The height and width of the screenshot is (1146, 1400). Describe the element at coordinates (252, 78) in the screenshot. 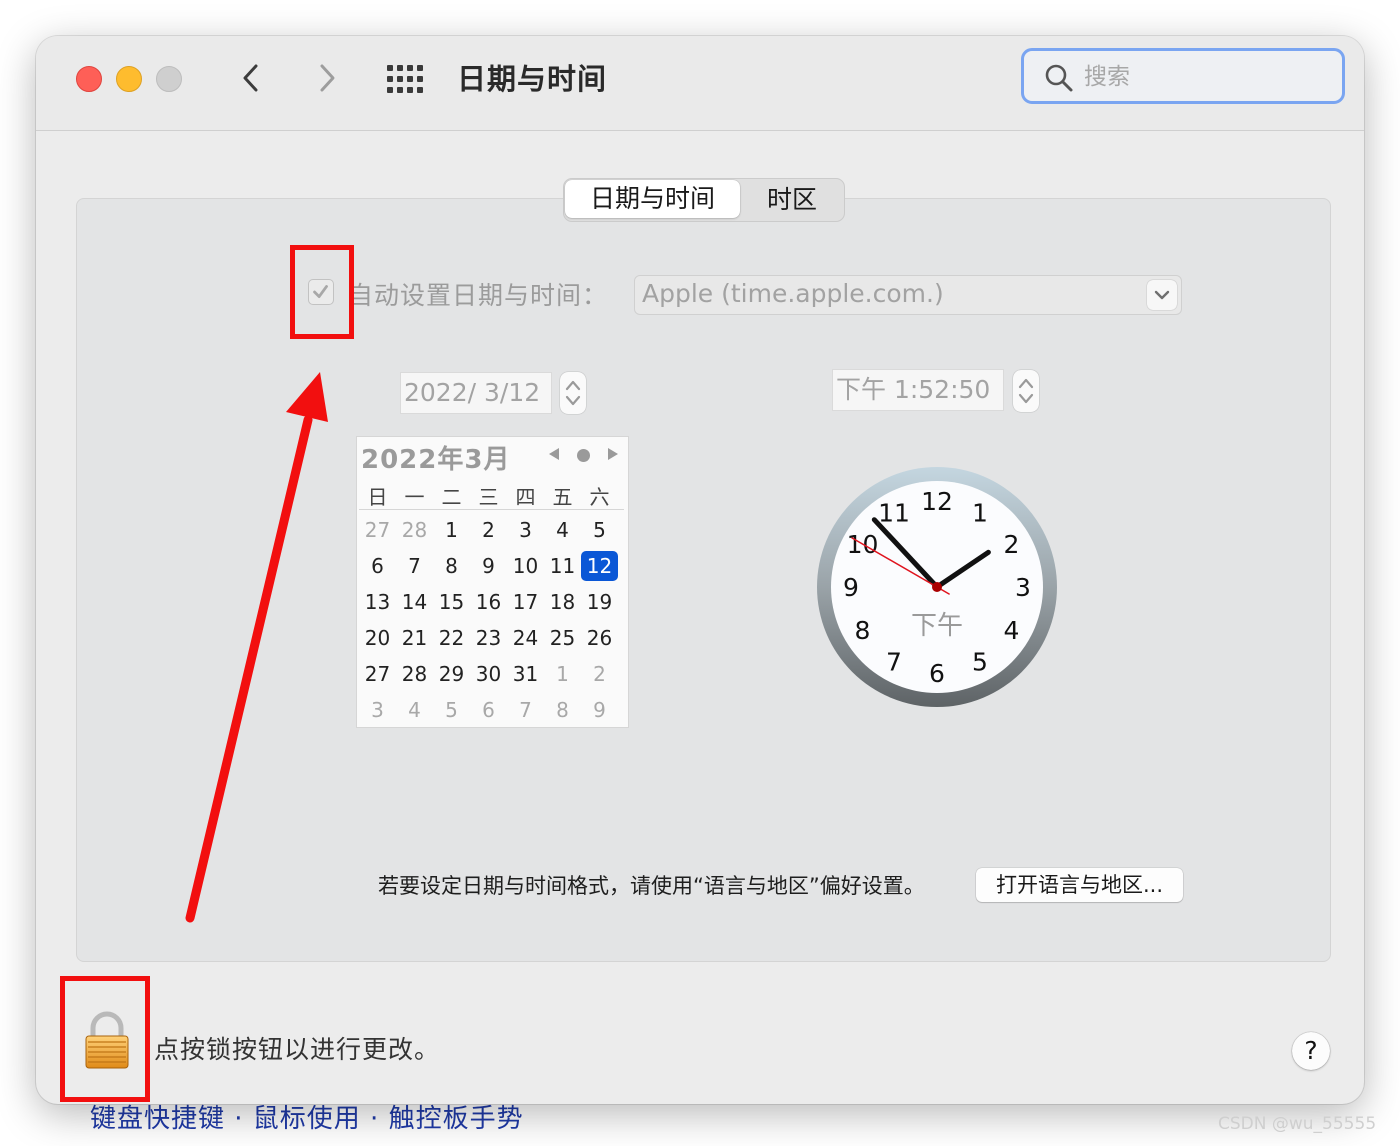

I see `back-chevron-icon` at that location.